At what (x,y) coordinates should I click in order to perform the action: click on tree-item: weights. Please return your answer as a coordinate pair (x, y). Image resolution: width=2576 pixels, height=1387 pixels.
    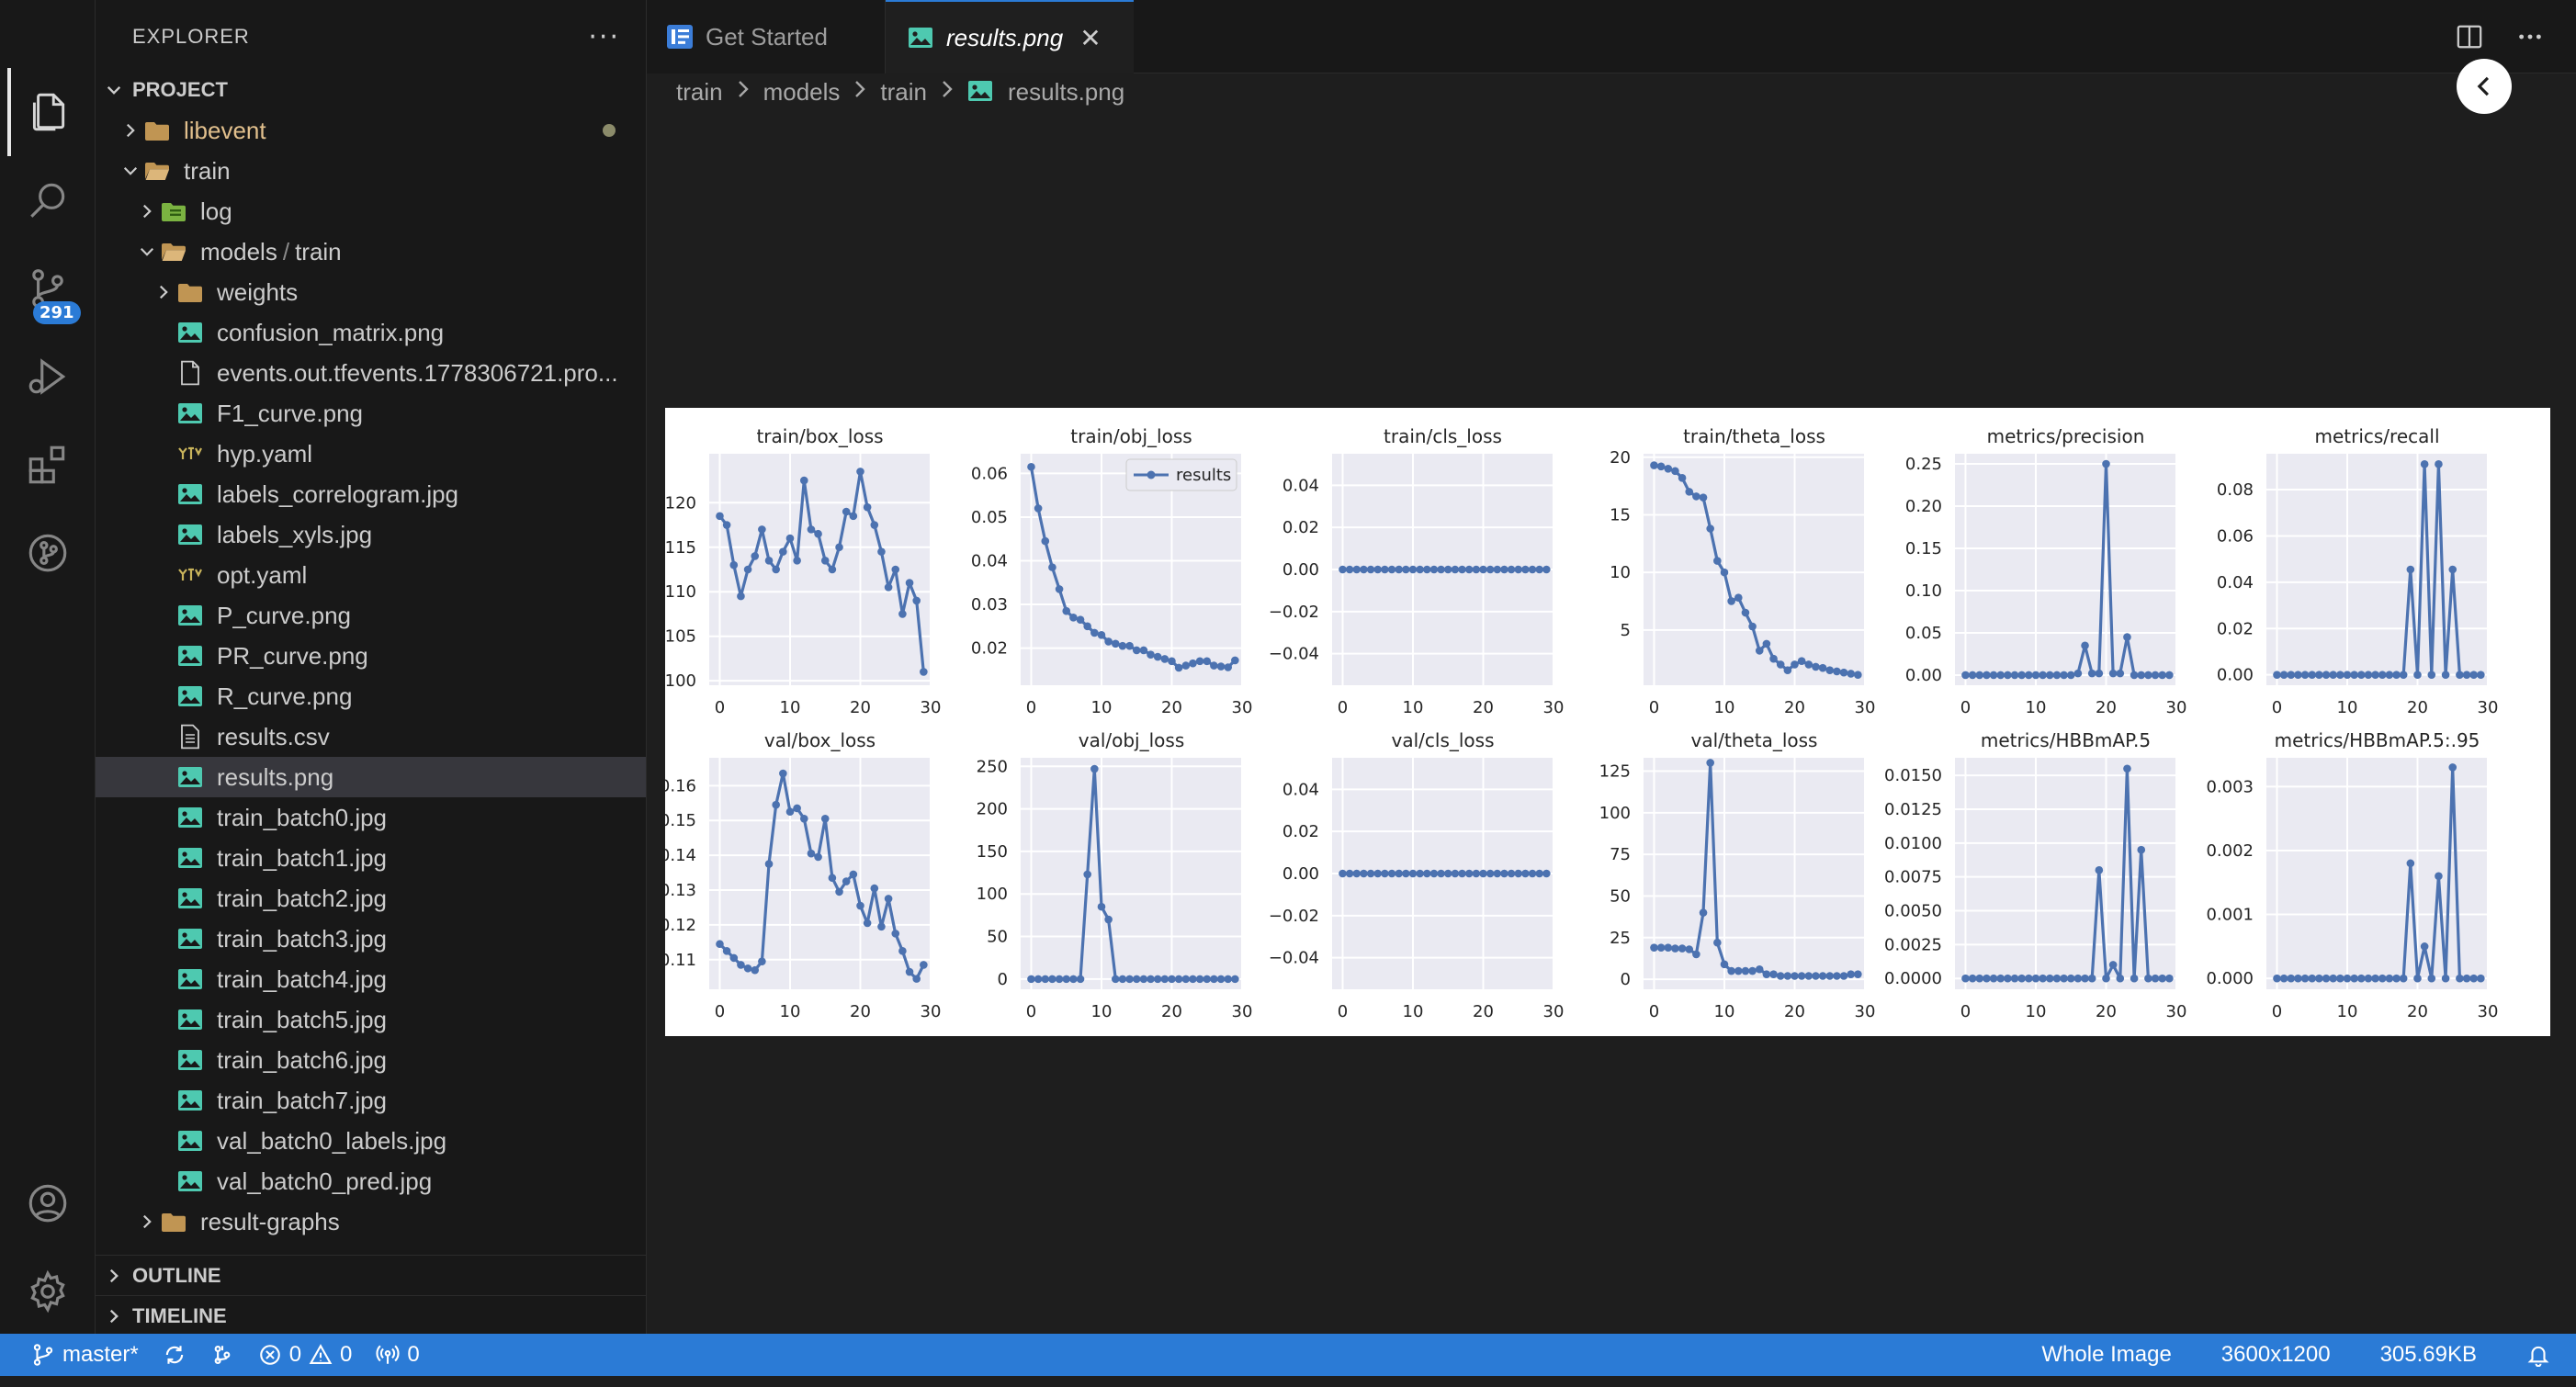
    Looking at the image, I should click on (371, 292).